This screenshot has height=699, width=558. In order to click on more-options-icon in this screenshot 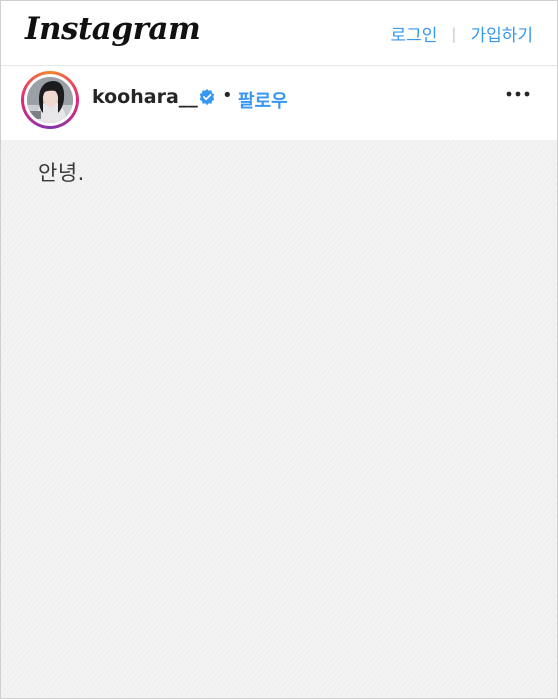, I will do `click(518, 94)`.